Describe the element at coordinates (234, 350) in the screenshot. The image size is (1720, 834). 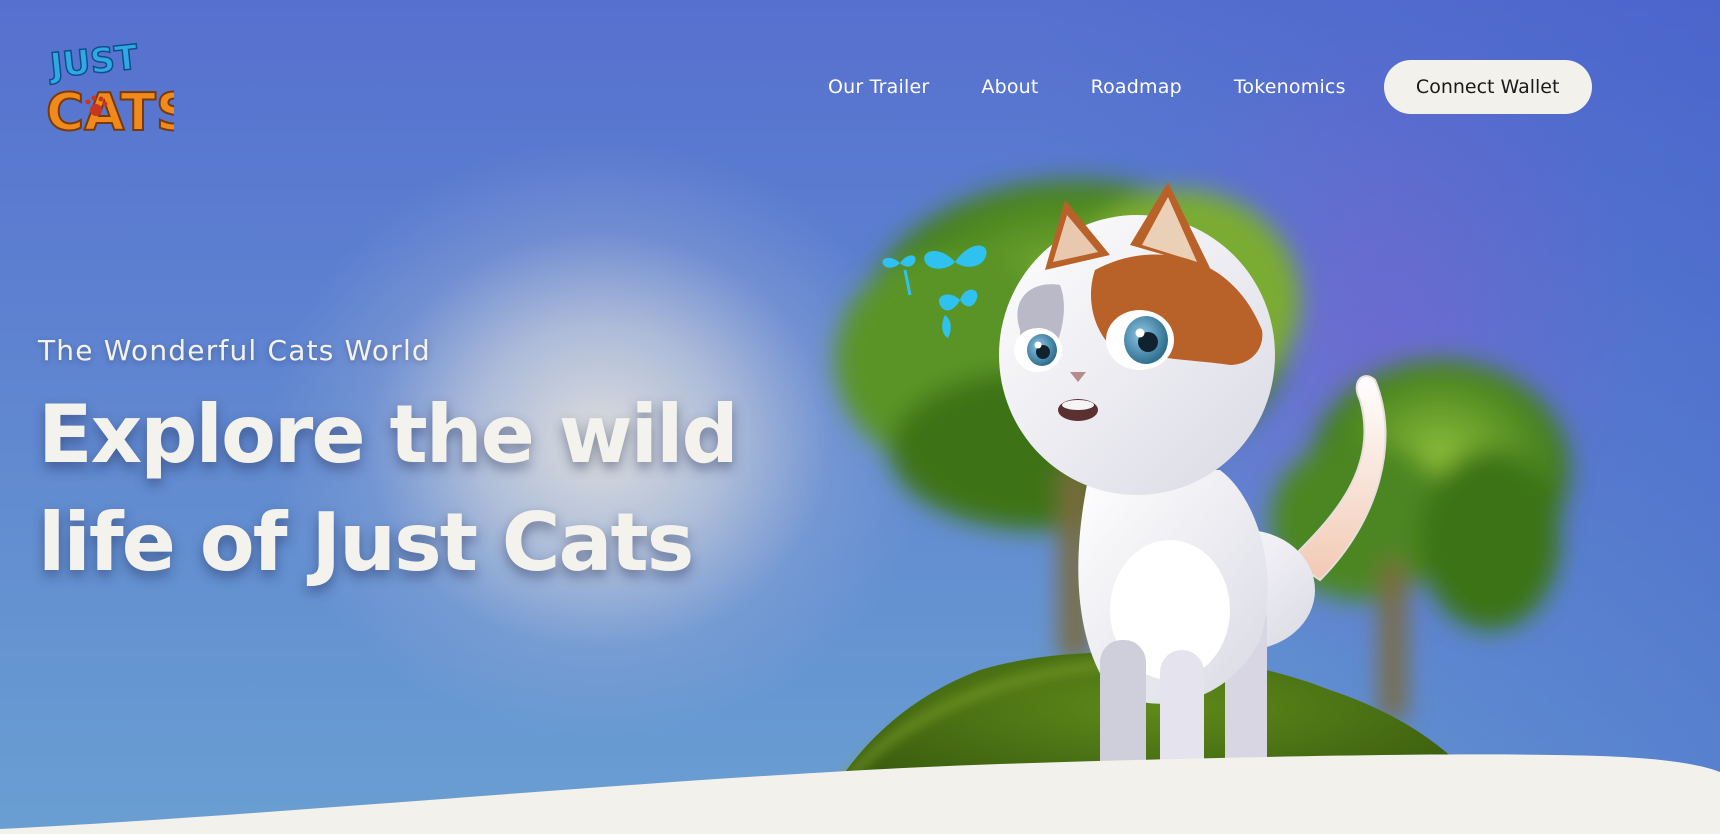
I see `hero-subtitle: The Wonderful Cats World` at that location.